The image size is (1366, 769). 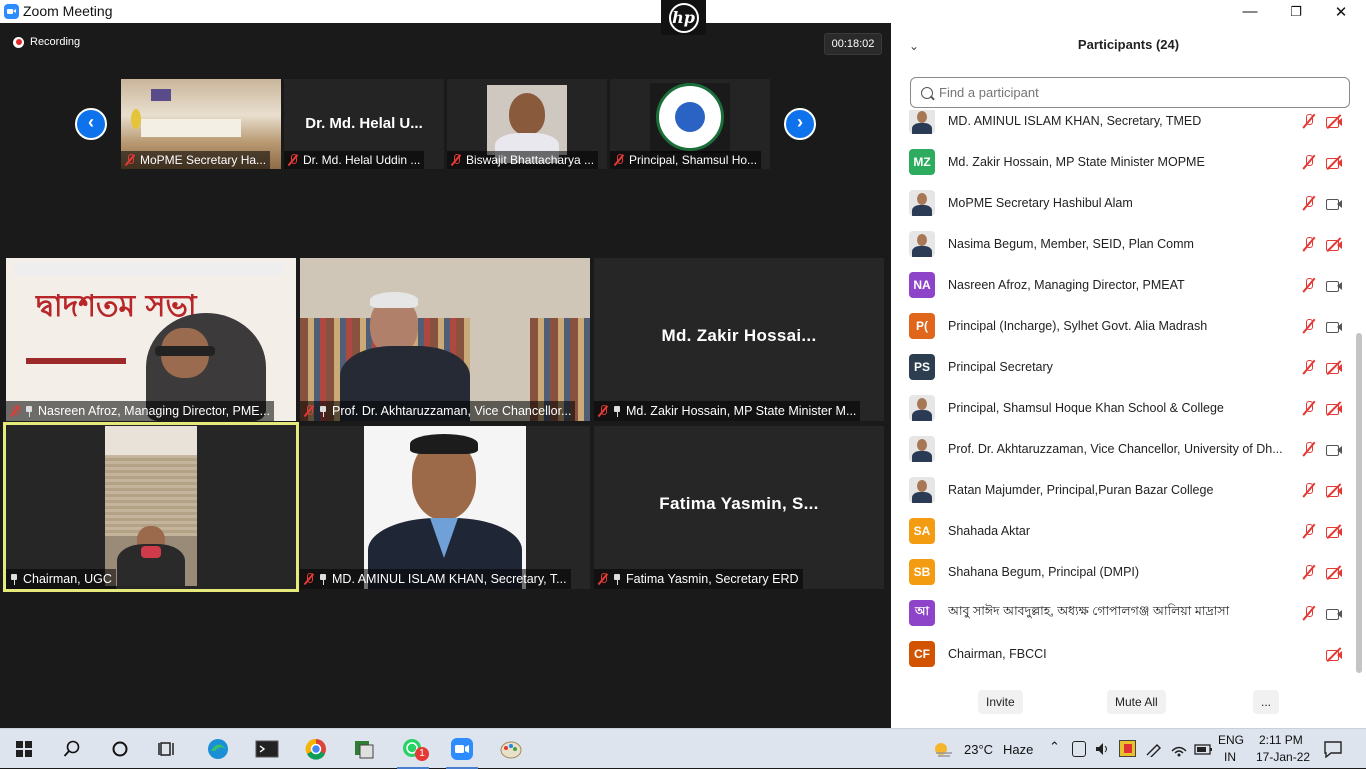 I want to click on invite-button: Invite, so click(x=1000, y=702).